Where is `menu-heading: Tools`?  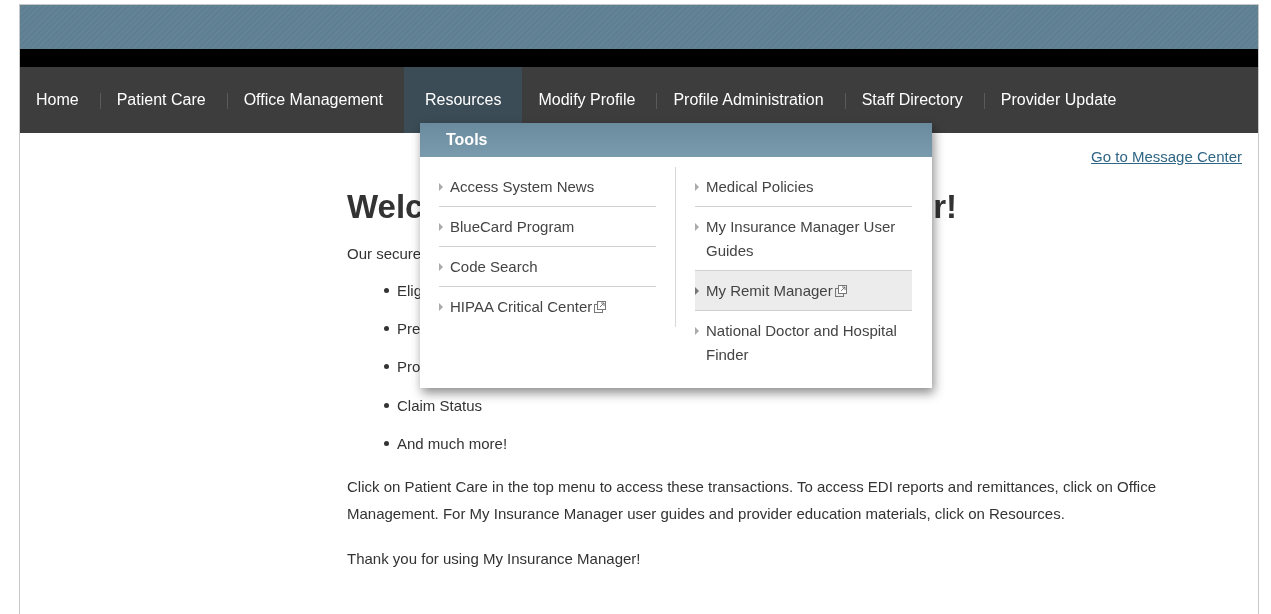 menu-heading: Tools is located at coordinates (676, 140).